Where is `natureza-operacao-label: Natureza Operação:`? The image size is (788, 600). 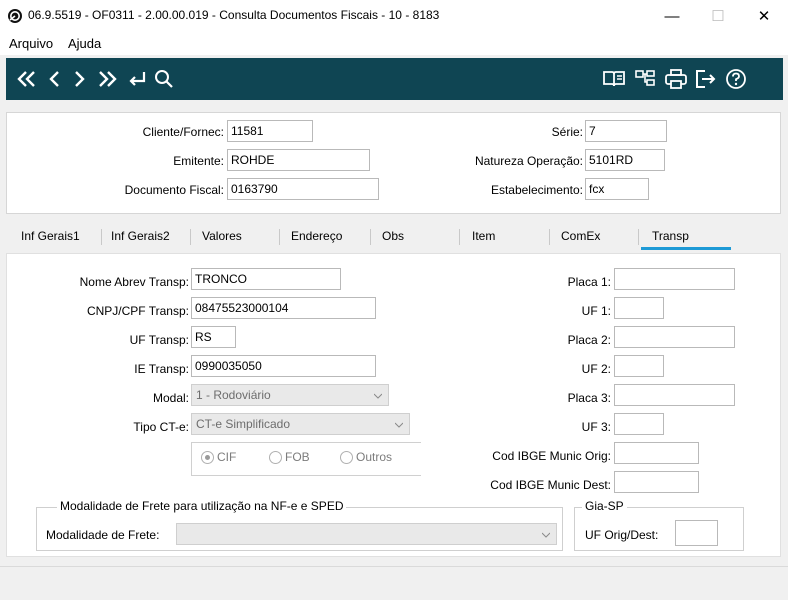
natureza-operacao-label: Natureza Operação: is located at coordinates (528, 161).